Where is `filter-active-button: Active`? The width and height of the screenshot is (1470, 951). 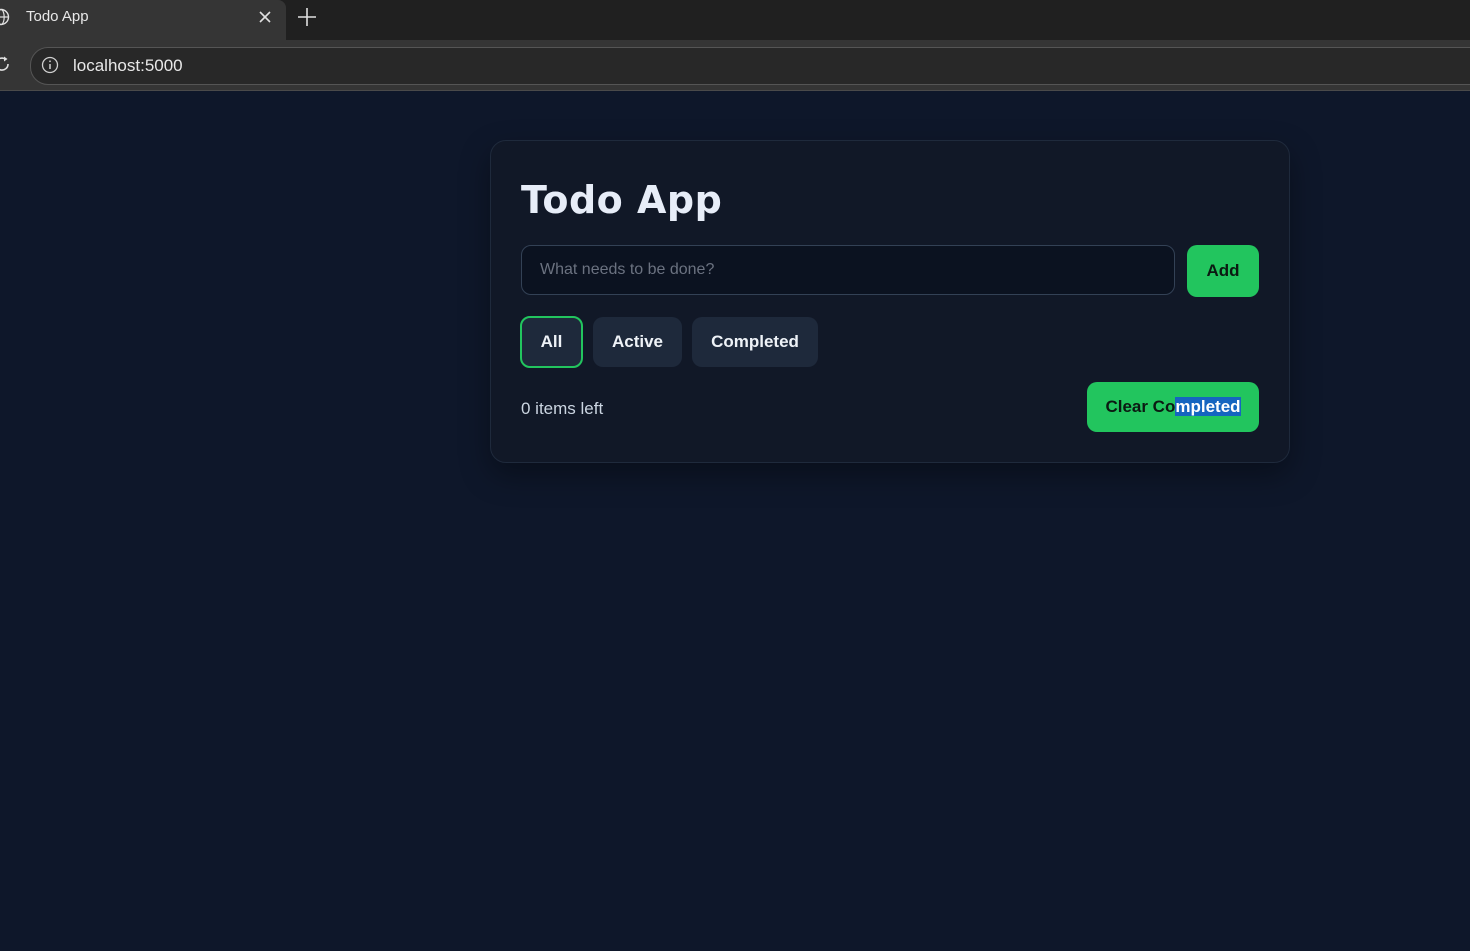
filter-active-button: Active is located at coordinates (637, 342).